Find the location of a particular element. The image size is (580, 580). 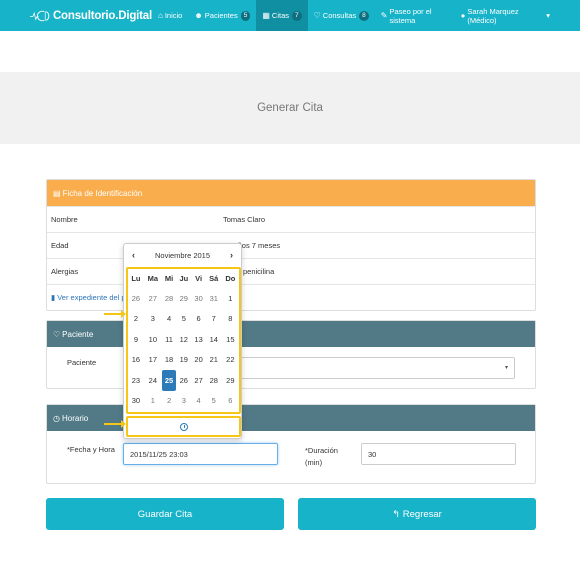

chevron-right-icon: › is located at coordinates (231, 255).